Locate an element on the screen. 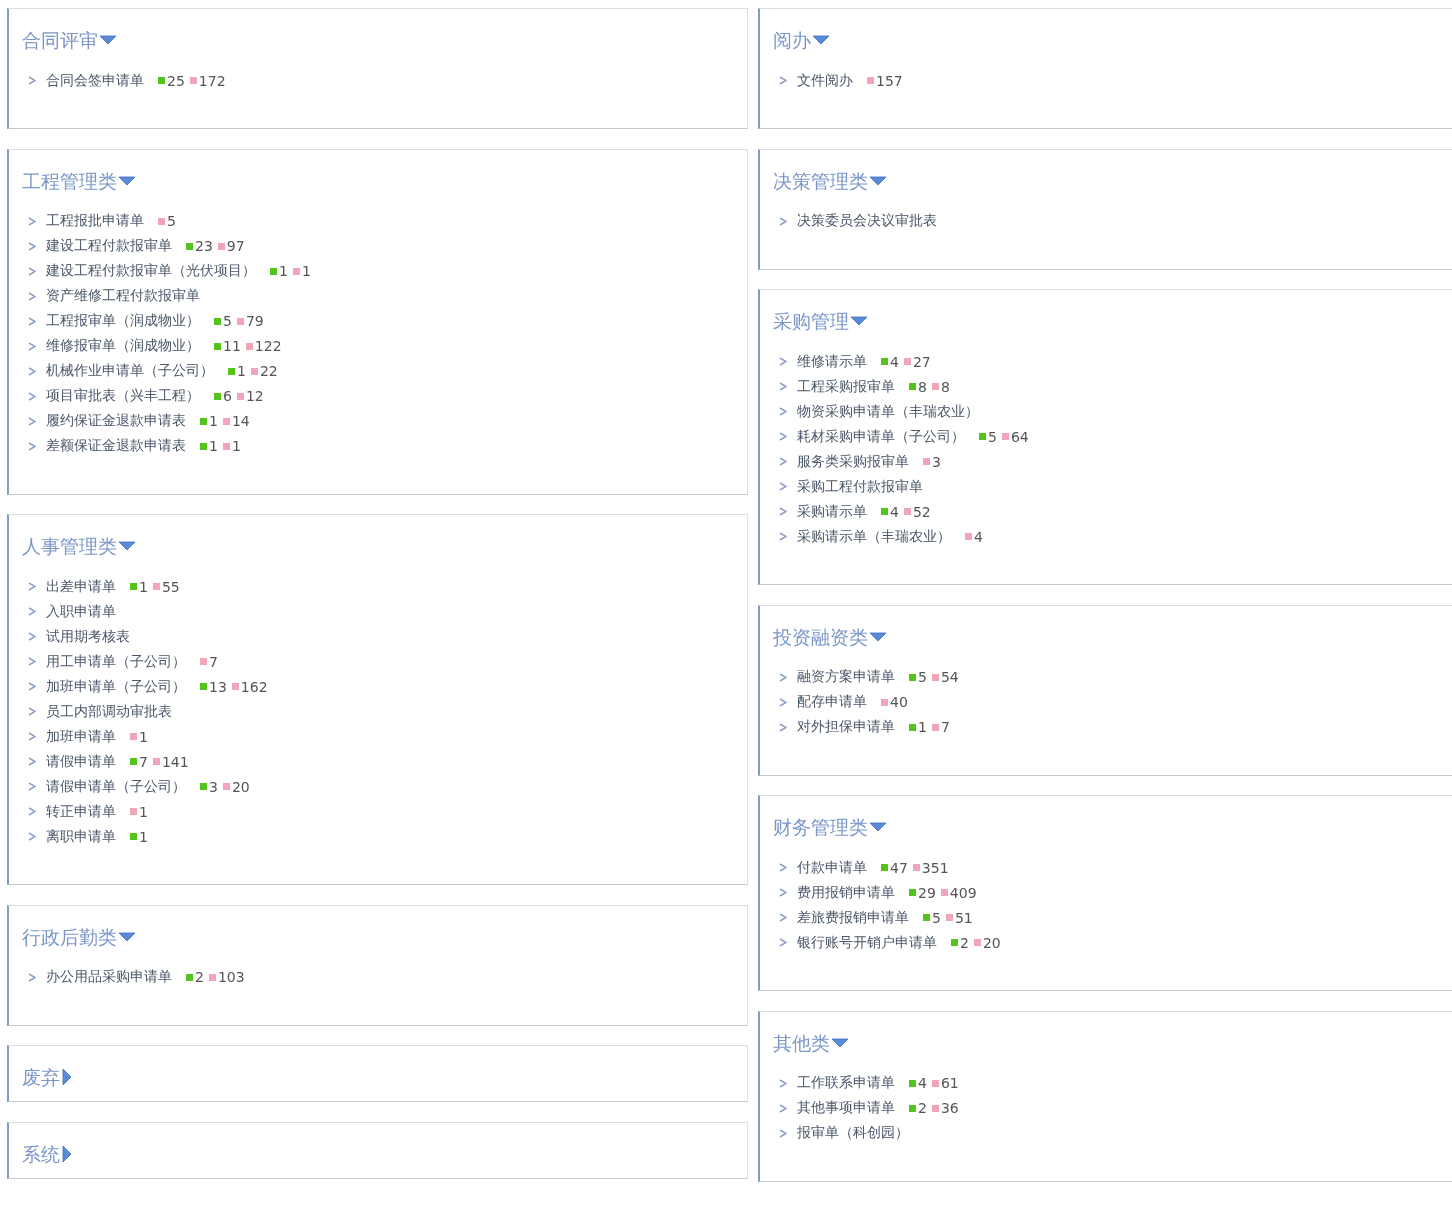  count-number: 351 is located at coordinates (935, 867).